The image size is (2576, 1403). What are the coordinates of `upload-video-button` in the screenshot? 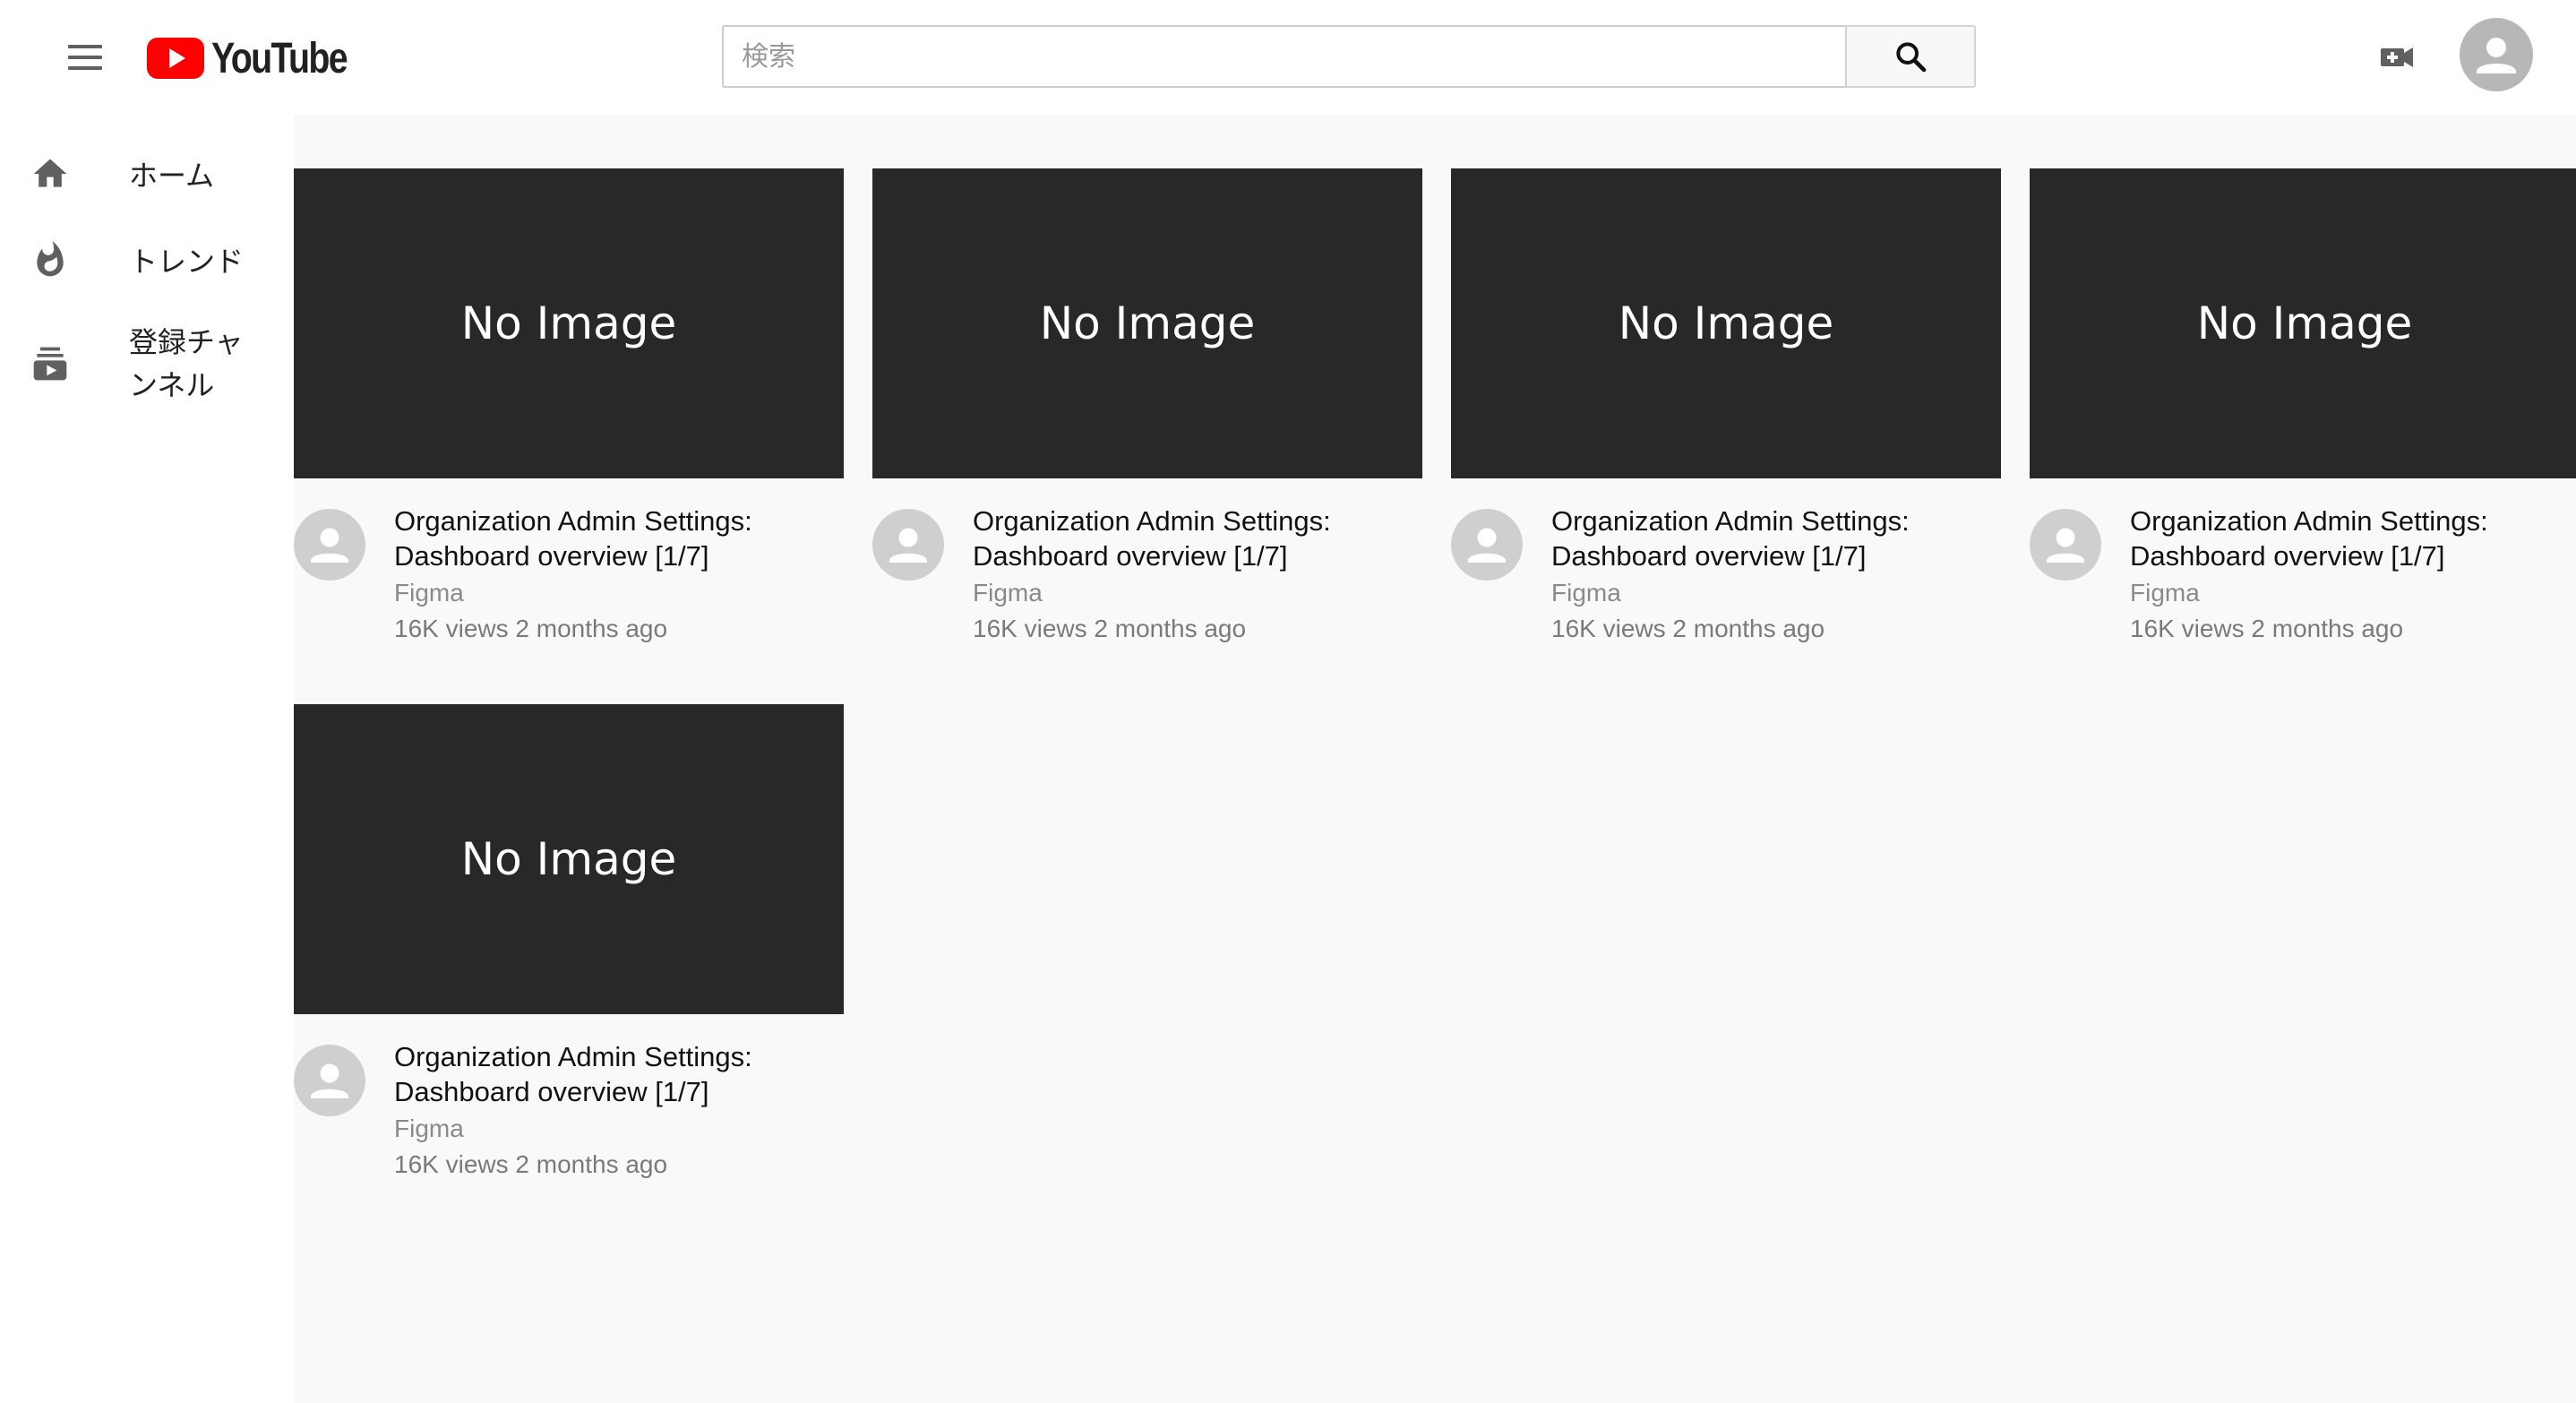 It's located at (2397, 56).